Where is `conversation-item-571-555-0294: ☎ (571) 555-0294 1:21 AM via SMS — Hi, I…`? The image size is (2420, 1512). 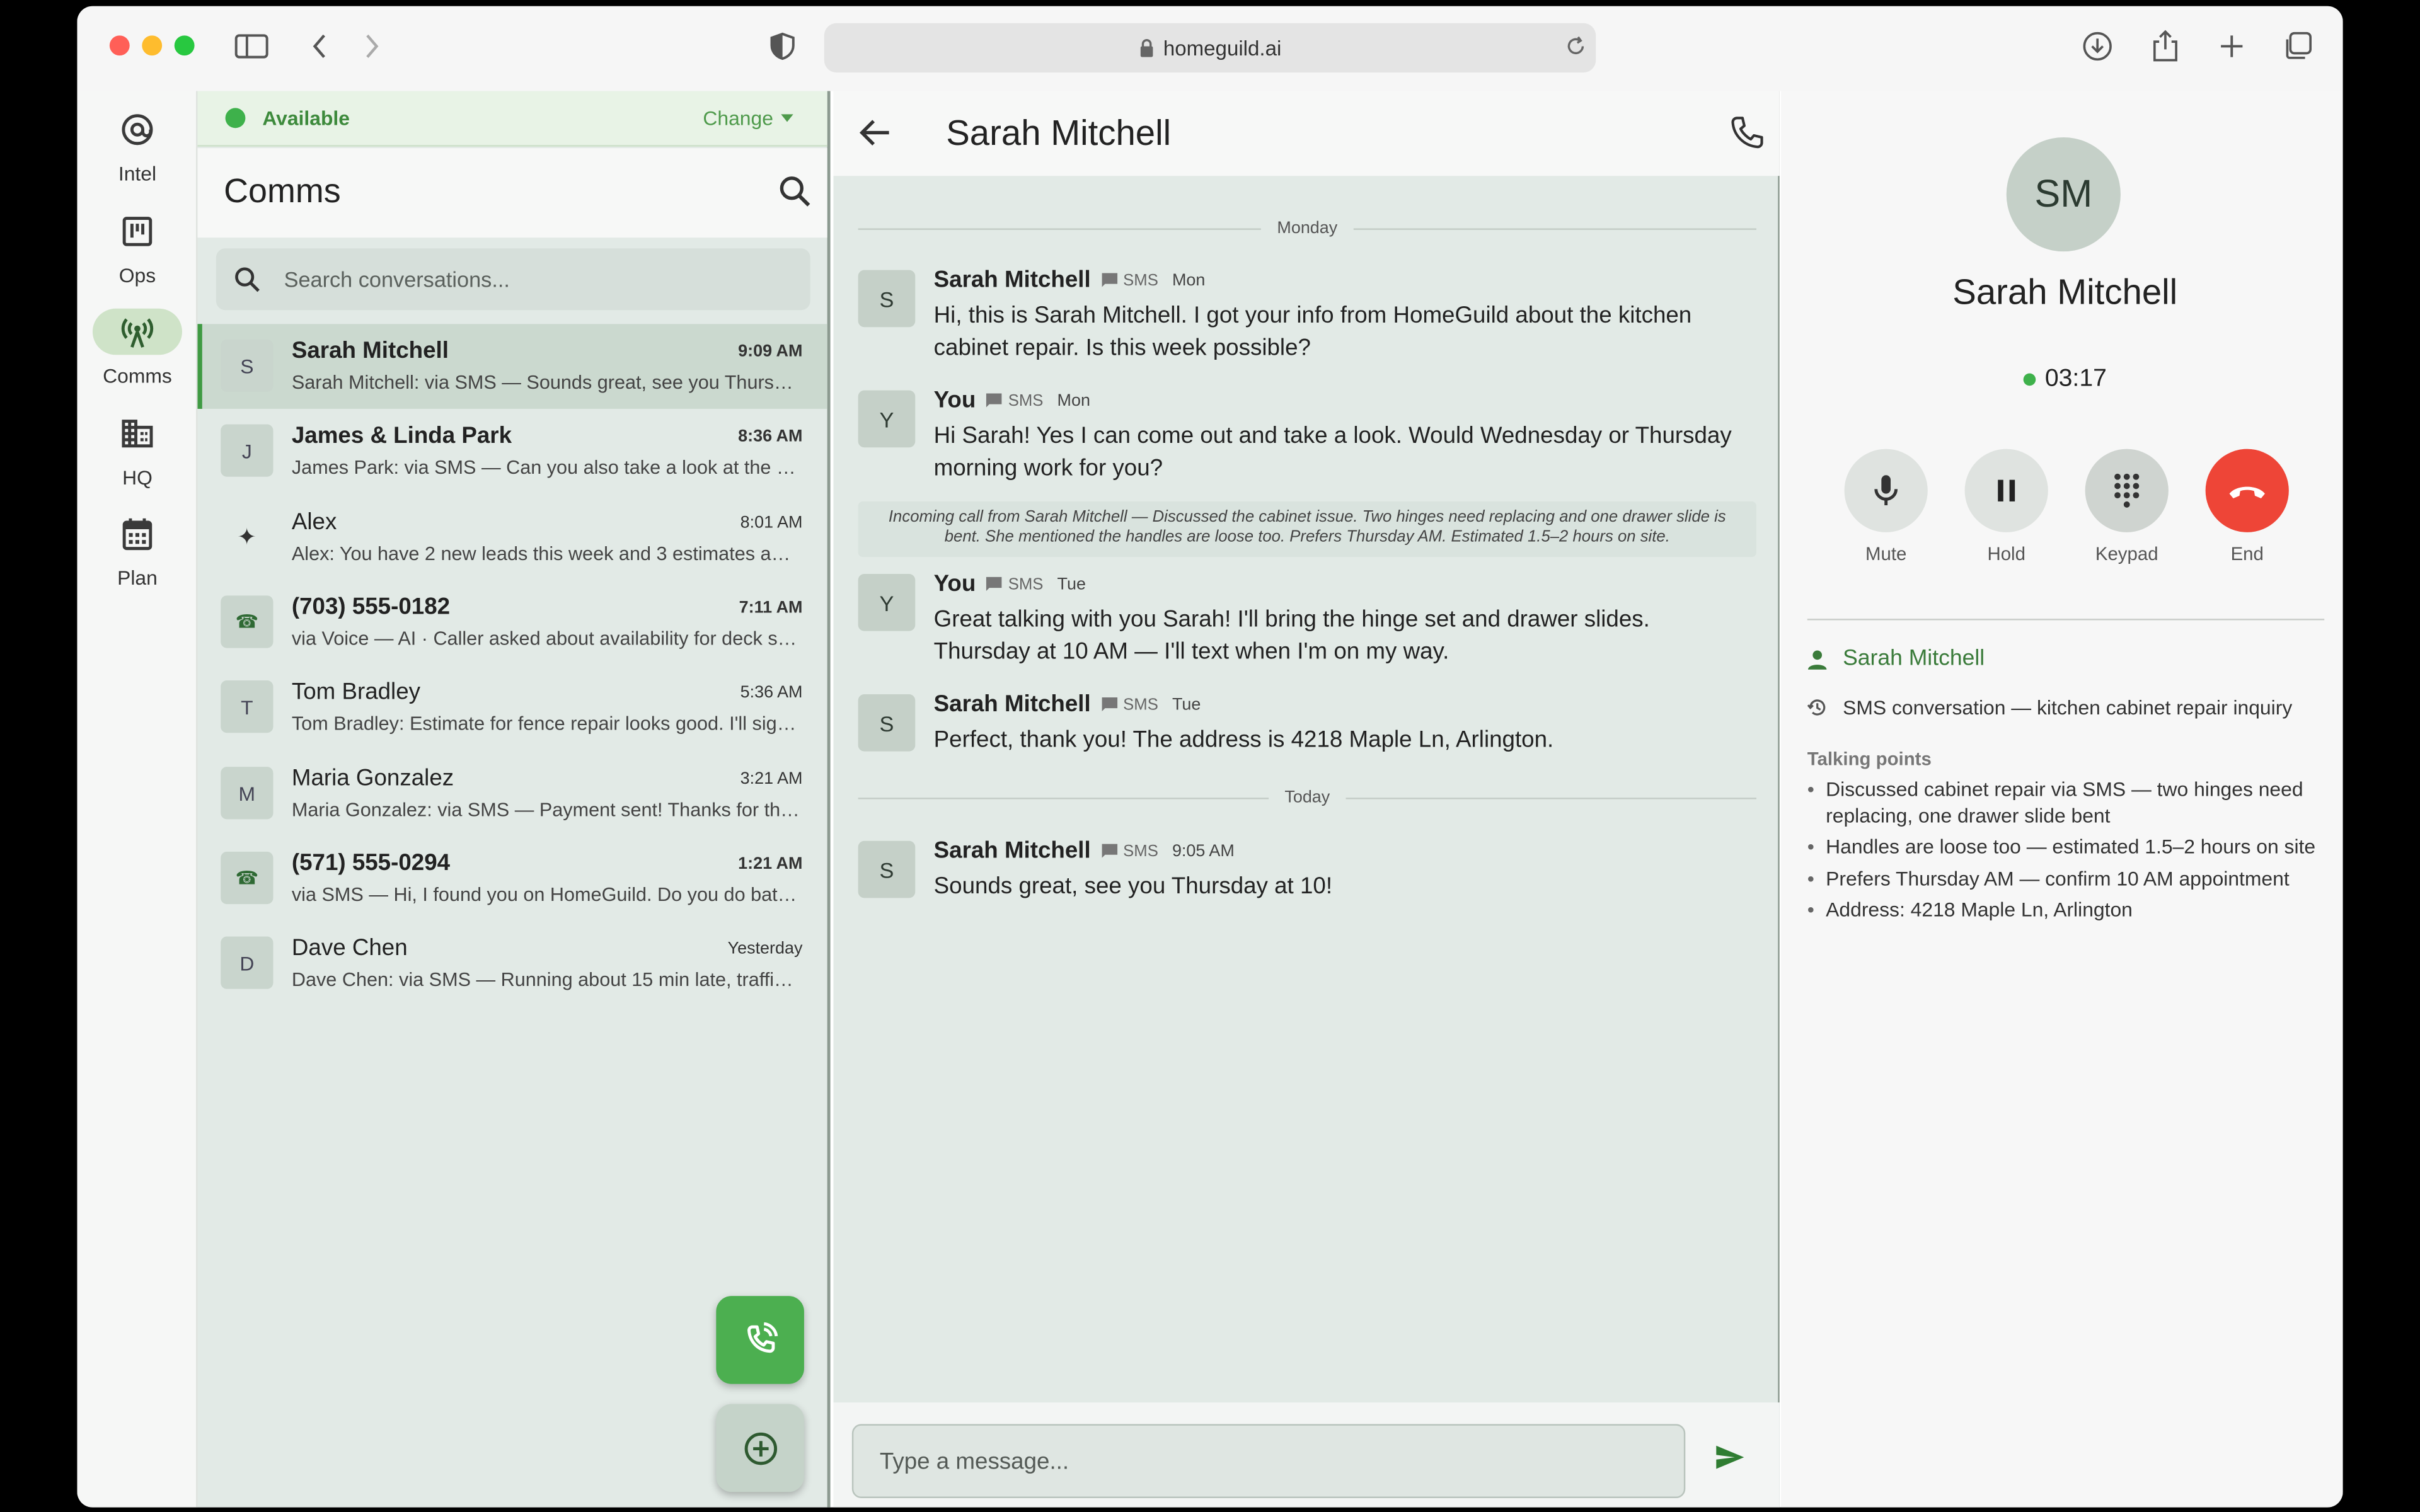 conversation-item-571-555-0294: ☎ (571) 555-0294 1:21 AM via SMS — Hi, I… is located at coordinates (512, 878).